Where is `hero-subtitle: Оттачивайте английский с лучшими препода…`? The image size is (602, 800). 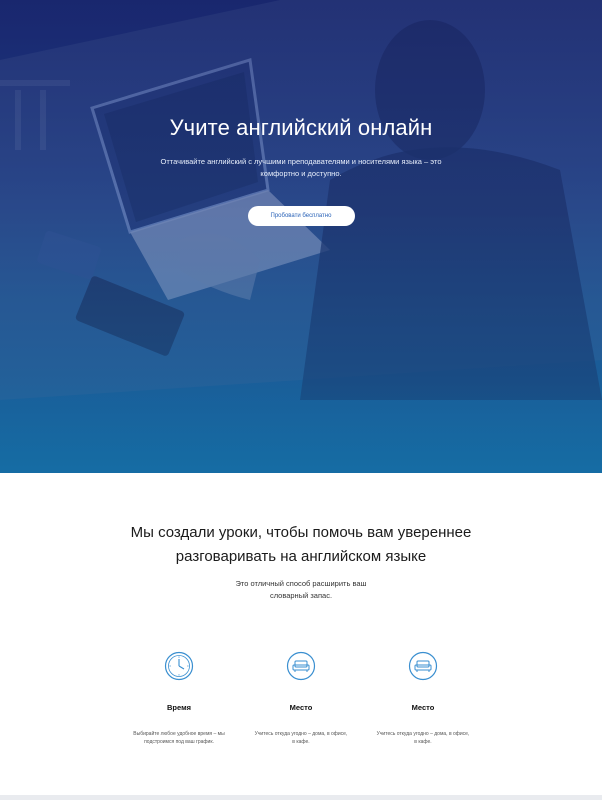 hero-subtitle: Оттачивайте английский с лучшими препода… is located at coordinates (301, 168).